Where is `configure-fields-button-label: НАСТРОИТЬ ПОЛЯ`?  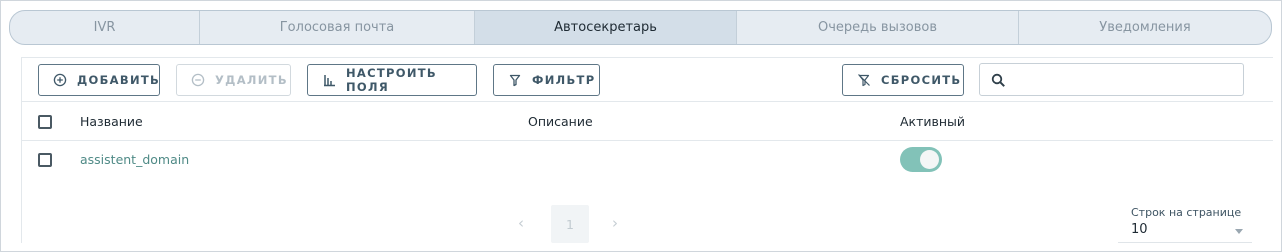
configure-fields-button-label: НАСТРОИТЬ ПОЛЯ is located at coordinates (391, 80).